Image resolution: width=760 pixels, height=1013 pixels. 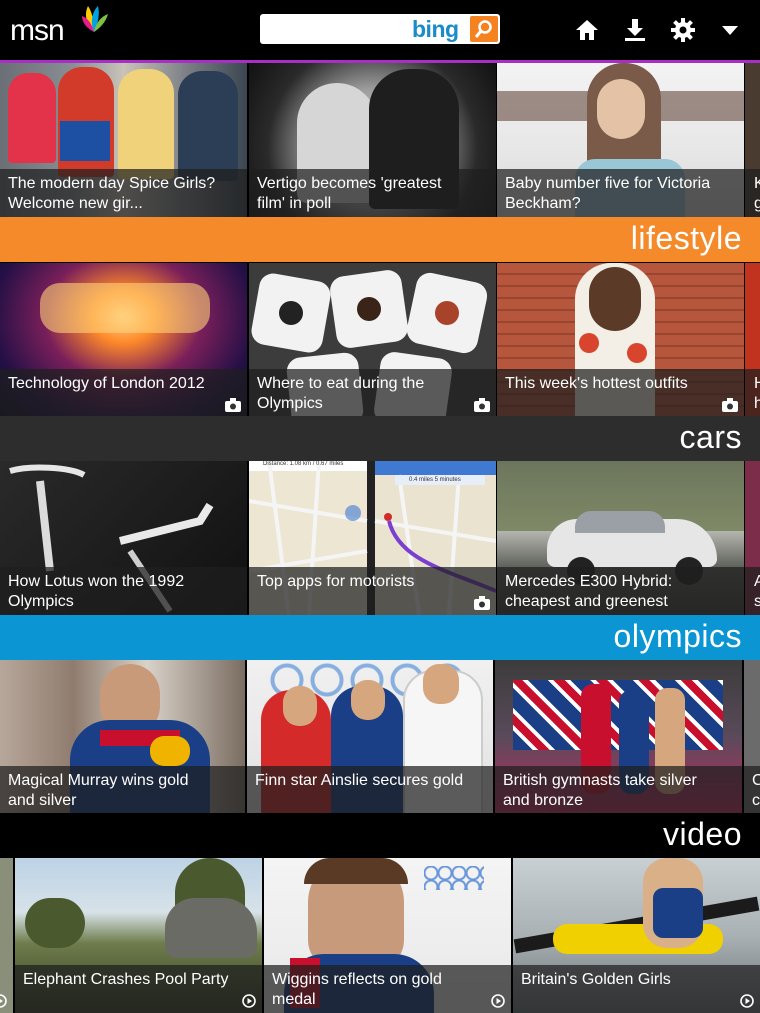 I want to click on logo-text: msn, so click(x=37, y=30).